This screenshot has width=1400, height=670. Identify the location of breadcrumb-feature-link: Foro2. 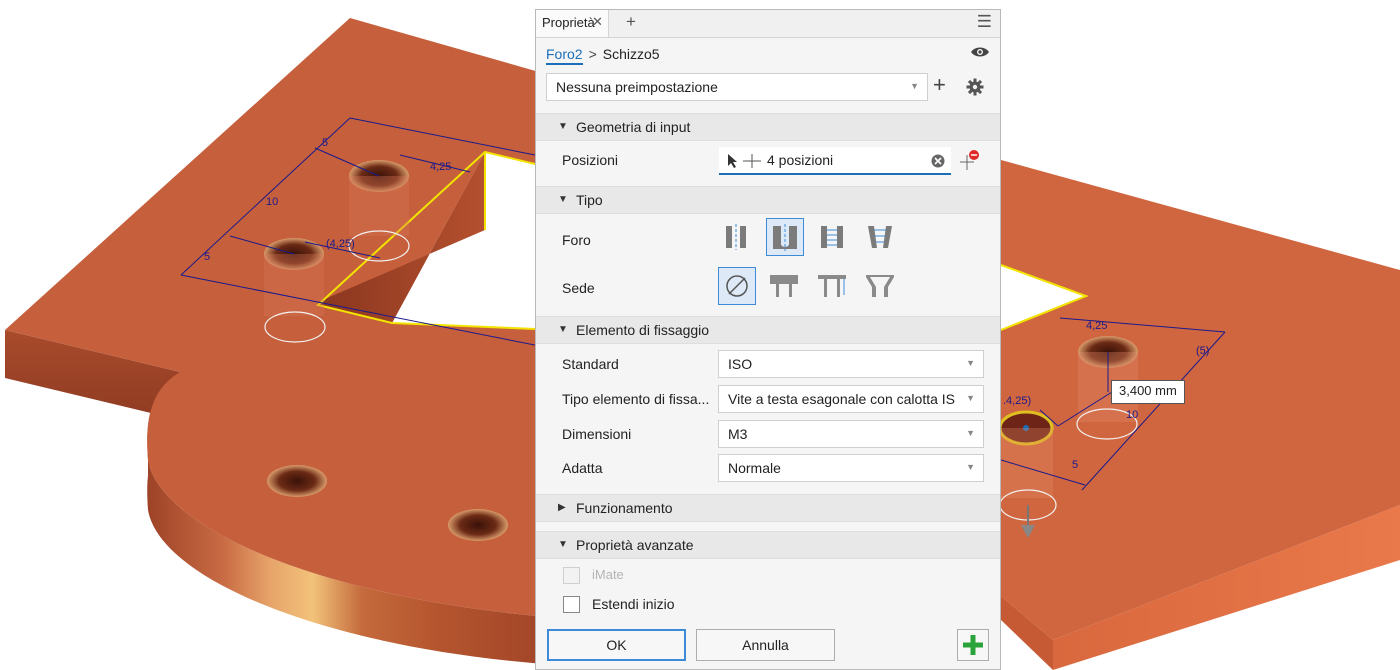
(564, 55).